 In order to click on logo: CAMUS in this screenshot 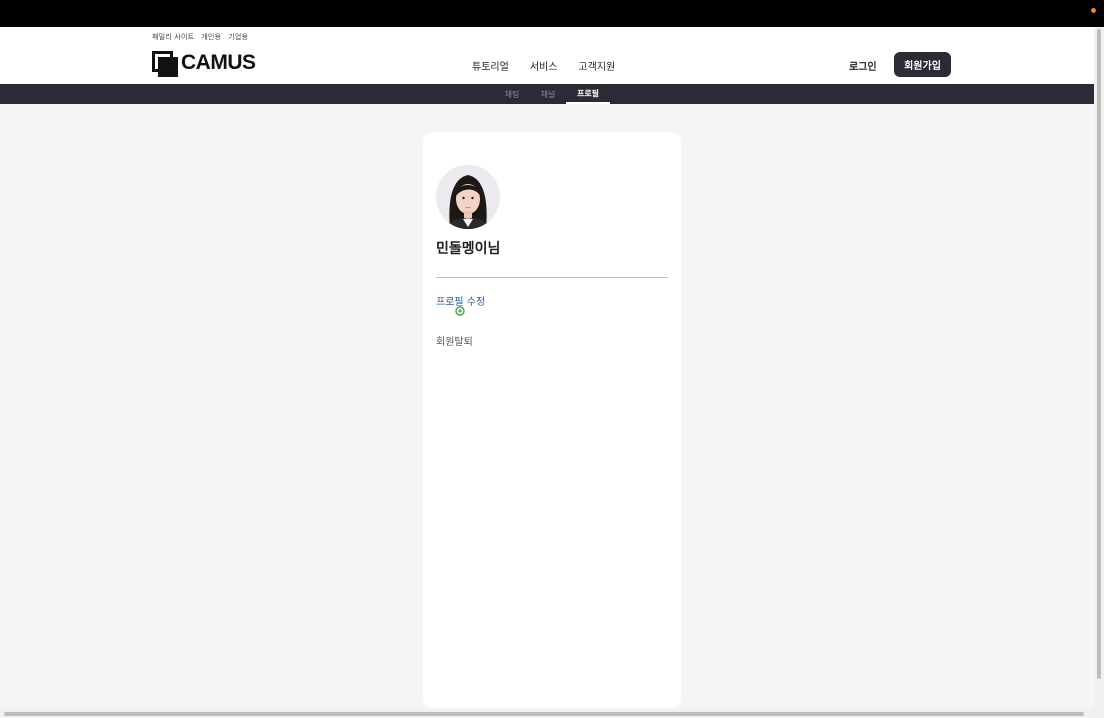, I will do `click(204, 64)`.